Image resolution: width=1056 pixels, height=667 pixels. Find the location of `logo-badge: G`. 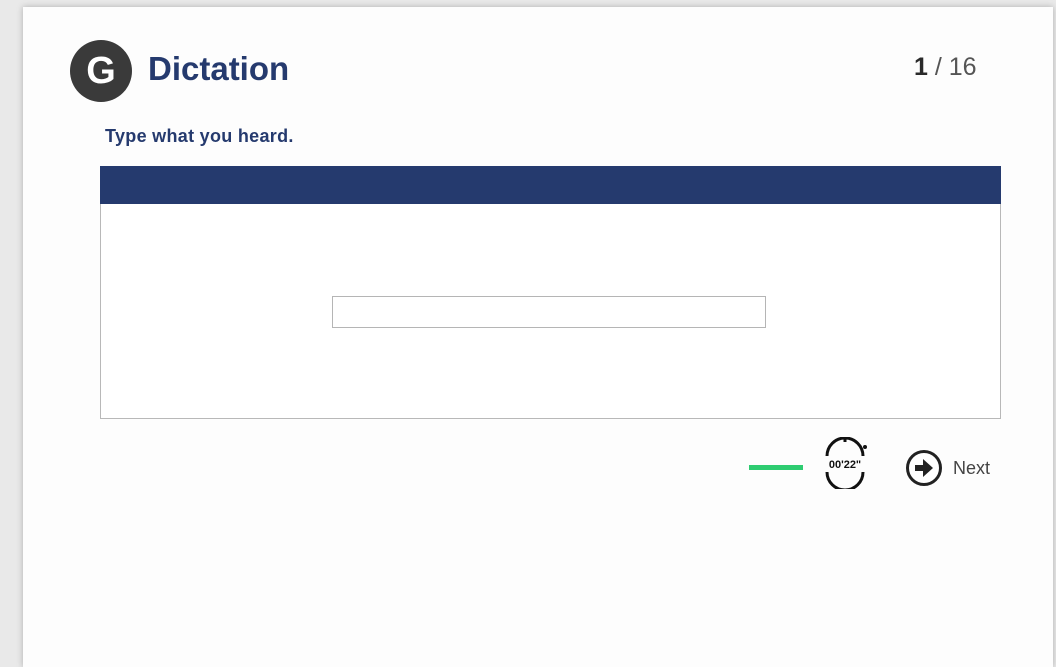

logo-badge: G is located at coordinates (101, 71).